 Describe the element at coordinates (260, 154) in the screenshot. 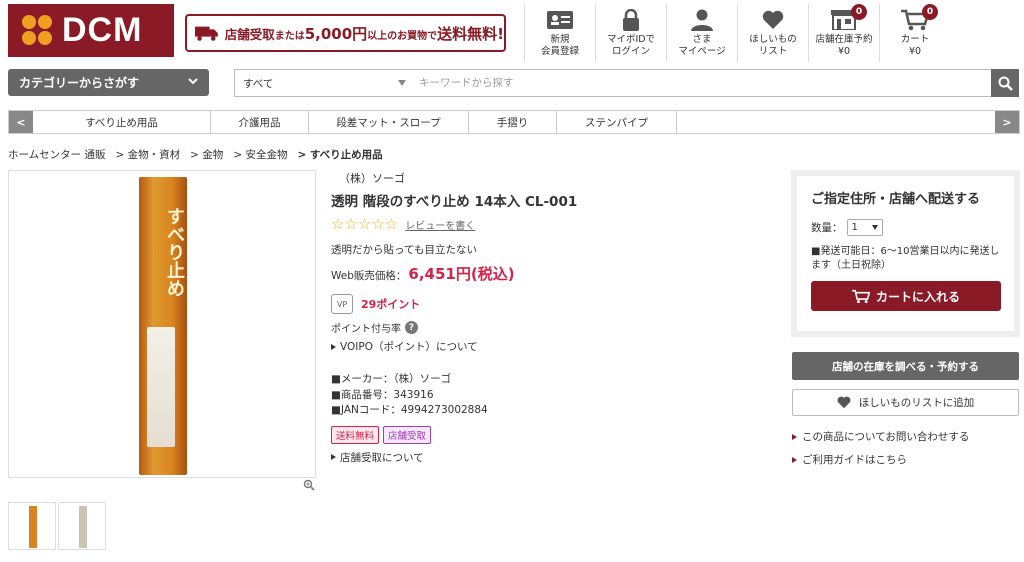

I see `breadcrumb-item: > 安全金物` at that location.